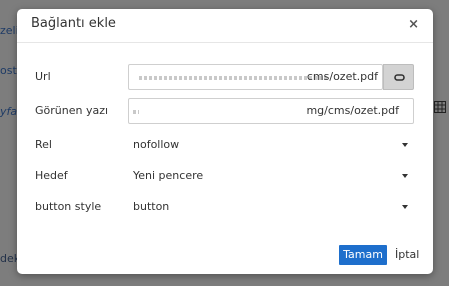 This screenshot has height=286, width=449. Describe the element at coordinates (352, 110) in the screenshot. I see `display-text-value: mg/cms/ozet.pdf` at that location.